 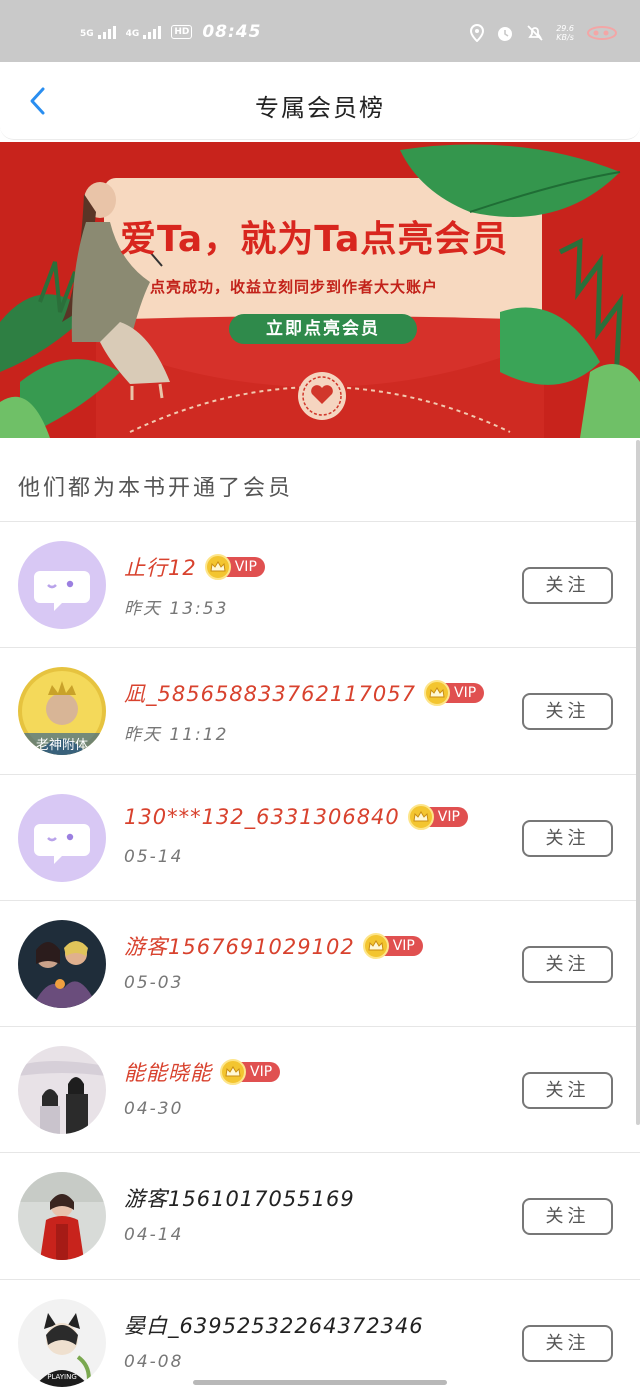 I want to click on member-name-line: 晏白_63952532264372346, so click(x=274, y=1325).